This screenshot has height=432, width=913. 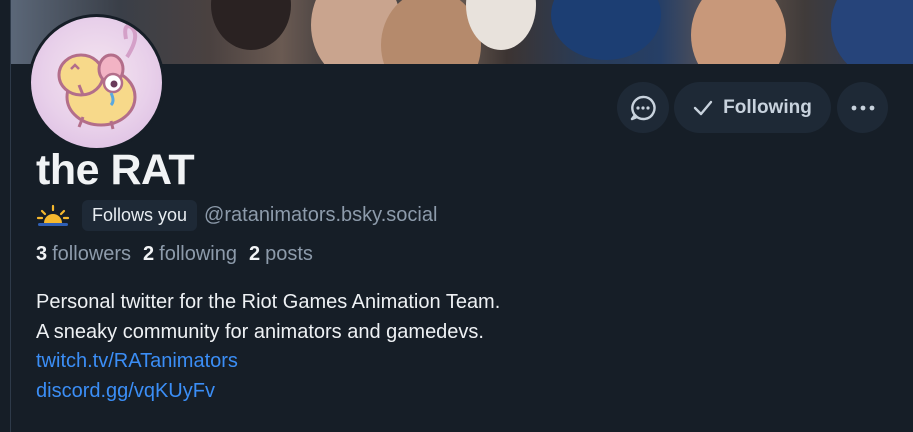 I want to click on follows-you-badge: Follows you, so click(x=140, y=215).